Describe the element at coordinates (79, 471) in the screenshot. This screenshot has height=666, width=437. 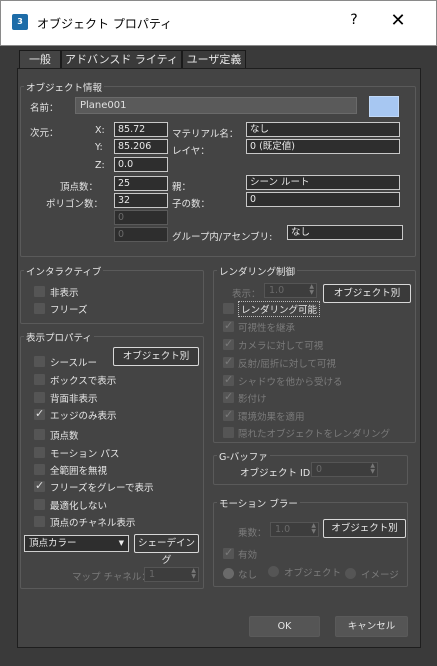
I see `display-option-label: 全範囲を無視` at that location.